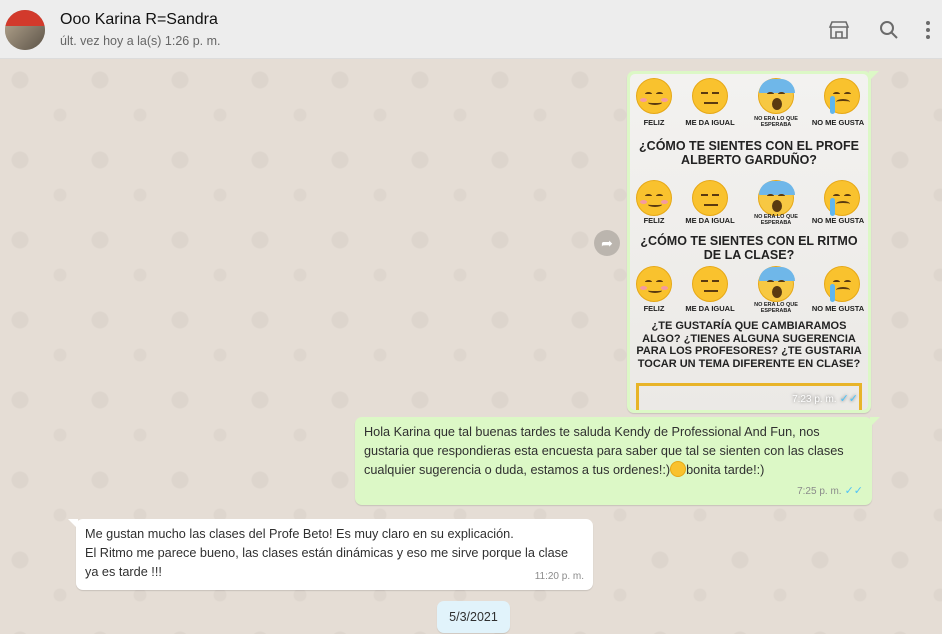  I want to click on message-time: 7:25 p. m. ✓✓, so click(830, 491).